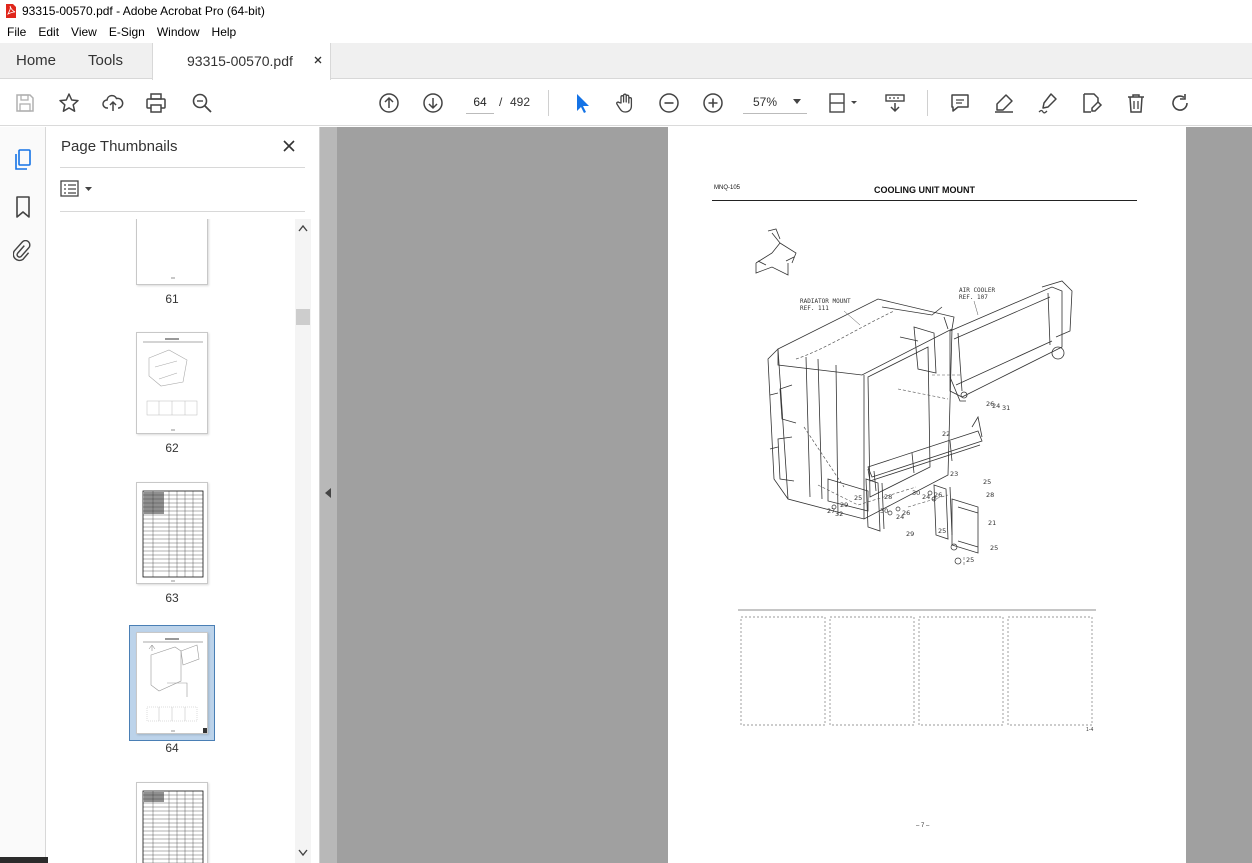 The height and width of the screenshot is (863, 1252). Describe the element at coordinates (172, 683) in the screenshot. I see `thumbnail-page-selected` at that location.